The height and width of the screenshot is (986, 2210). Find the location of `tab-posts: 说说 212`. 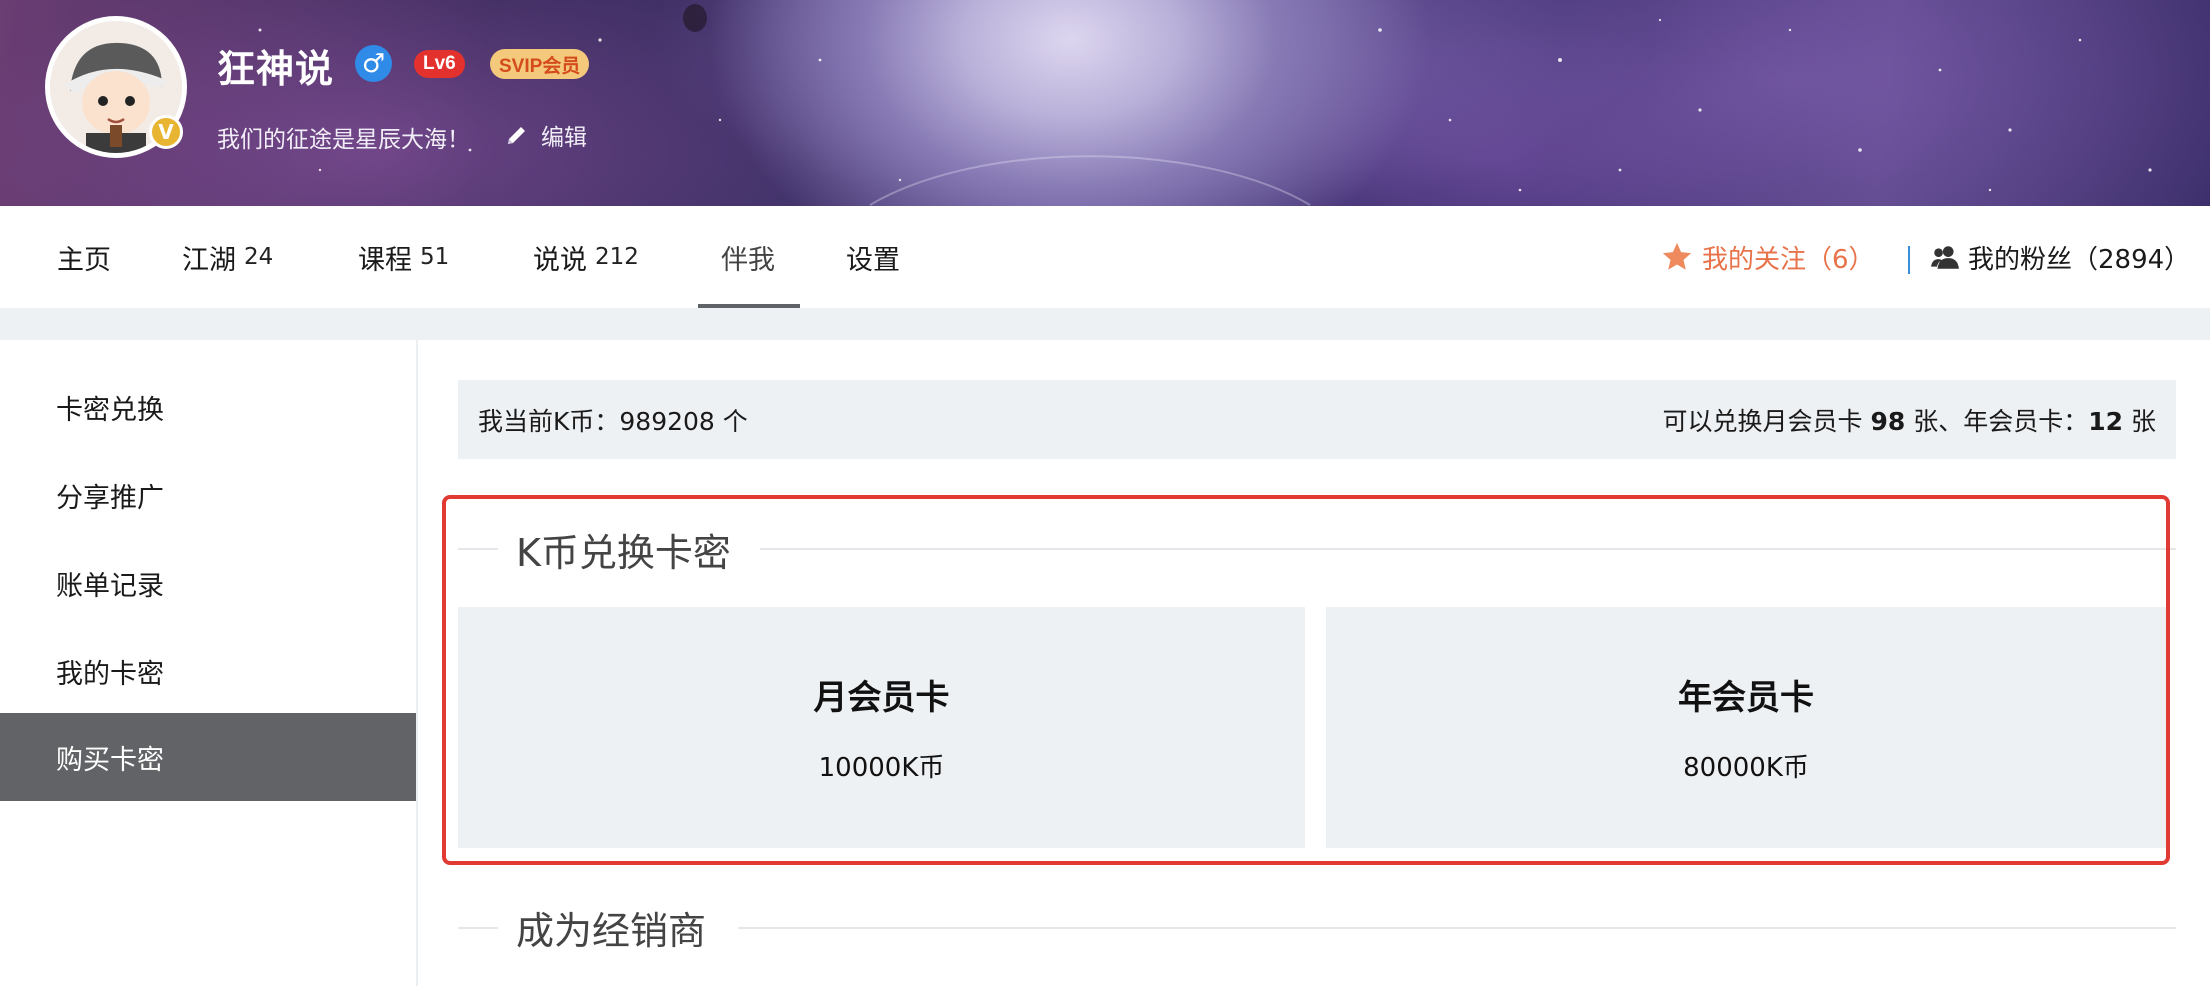

tab-posts: 说说 212 is located at coordinates (586, 257).